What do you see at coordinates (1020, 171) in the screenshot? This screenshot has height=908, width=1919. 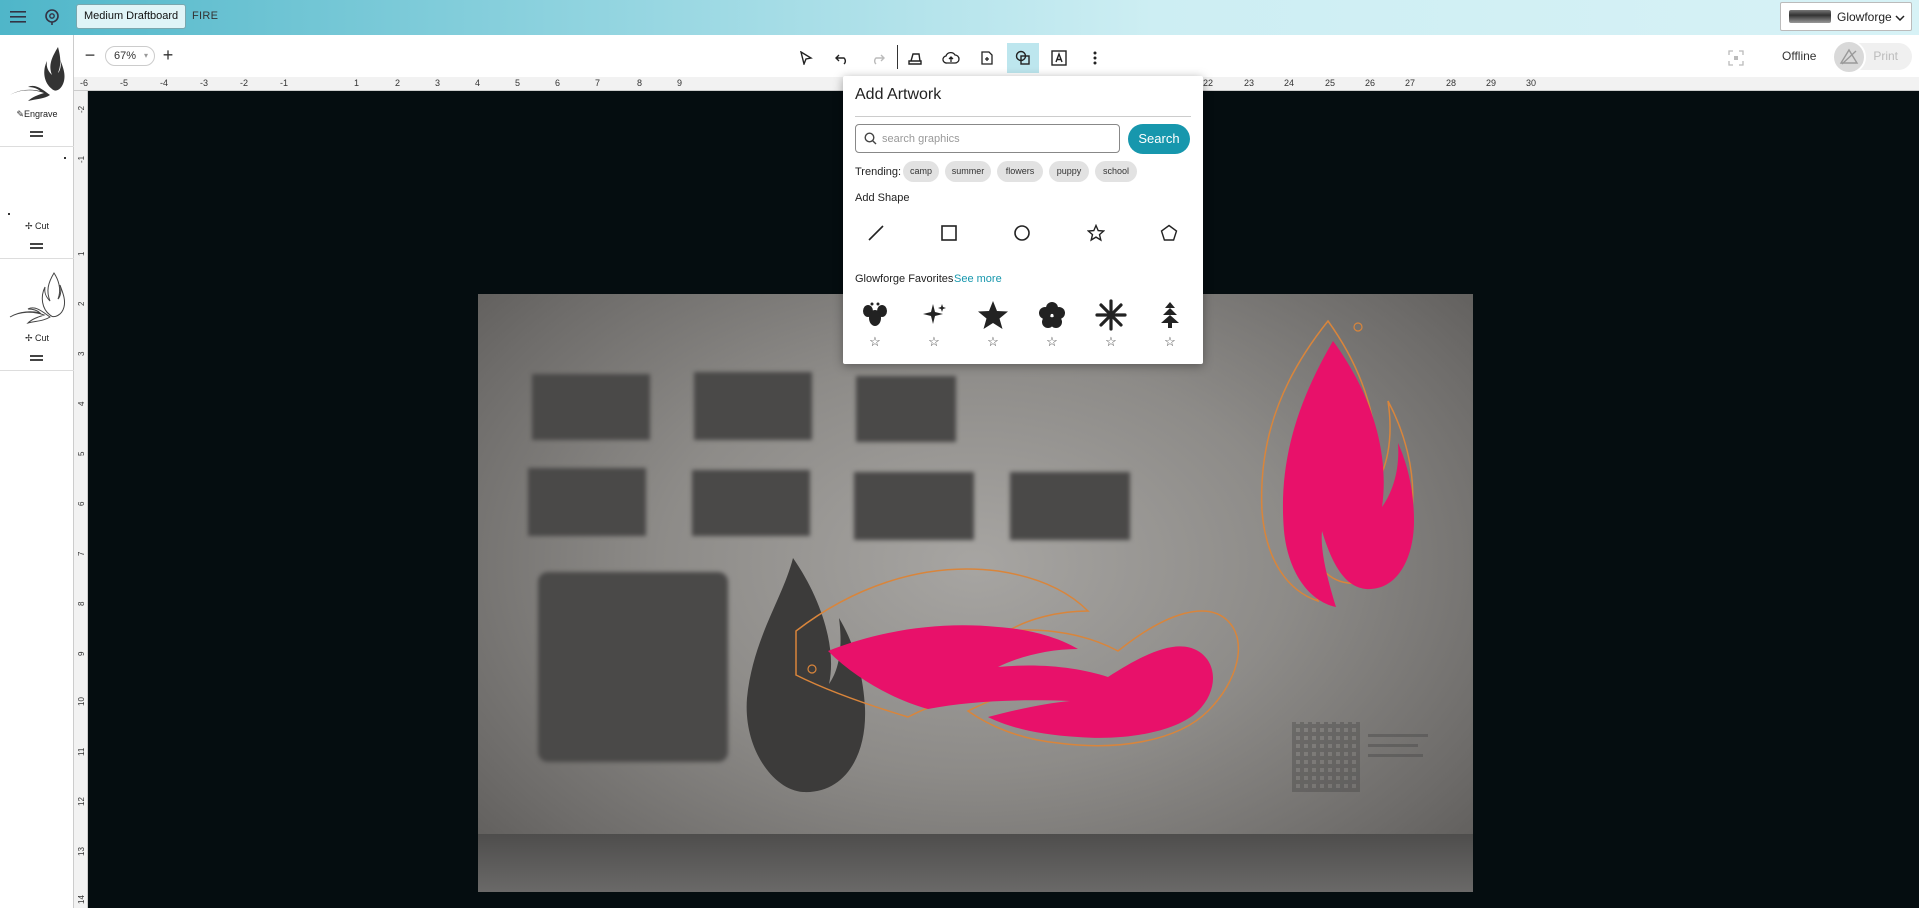 I see `trending-chip: flowers` at bounding box center [1020, 171].